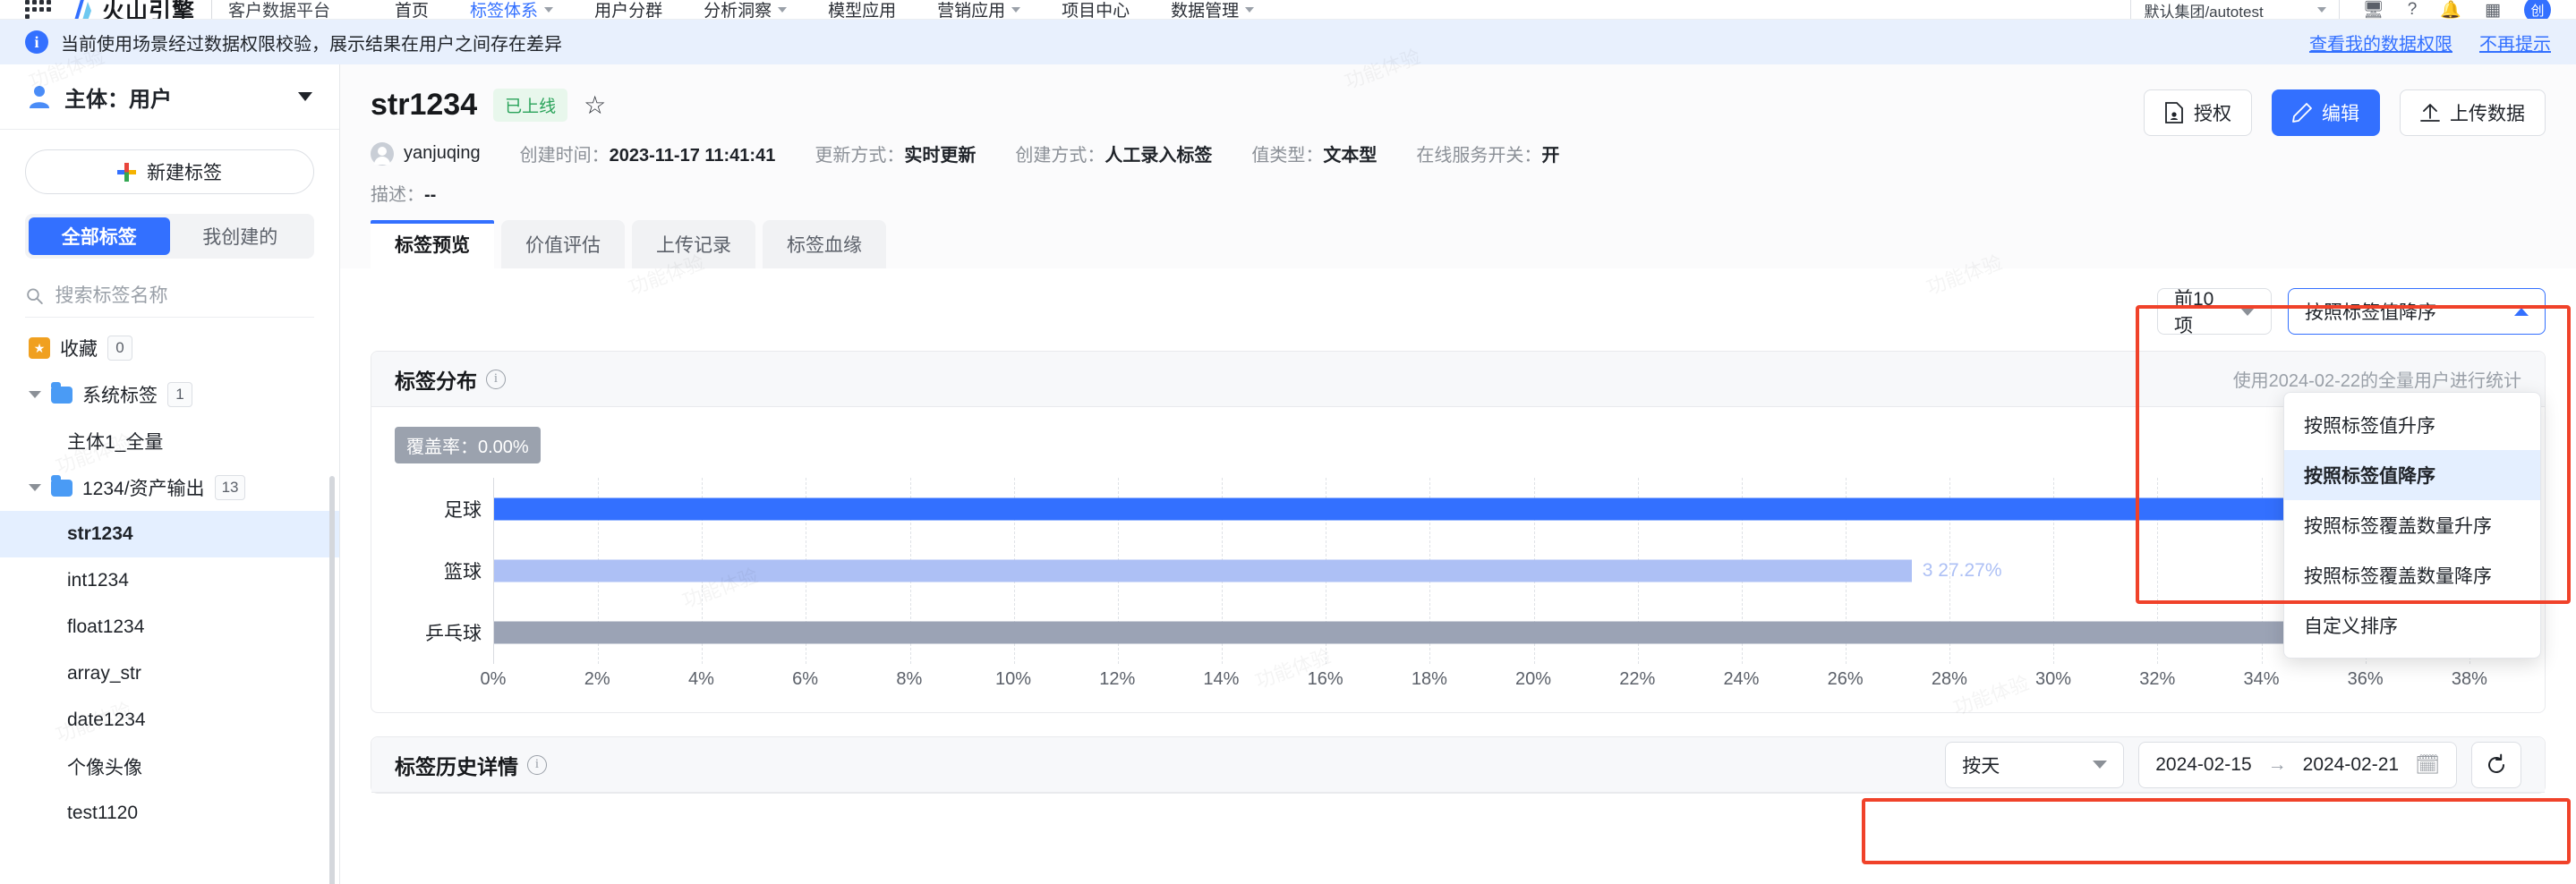 The width and height of the screenshot is (2576, 884). Describe the element at coordinates (493, 679) in the screenshot. I see `chart-x-tick: 0%` at that location.